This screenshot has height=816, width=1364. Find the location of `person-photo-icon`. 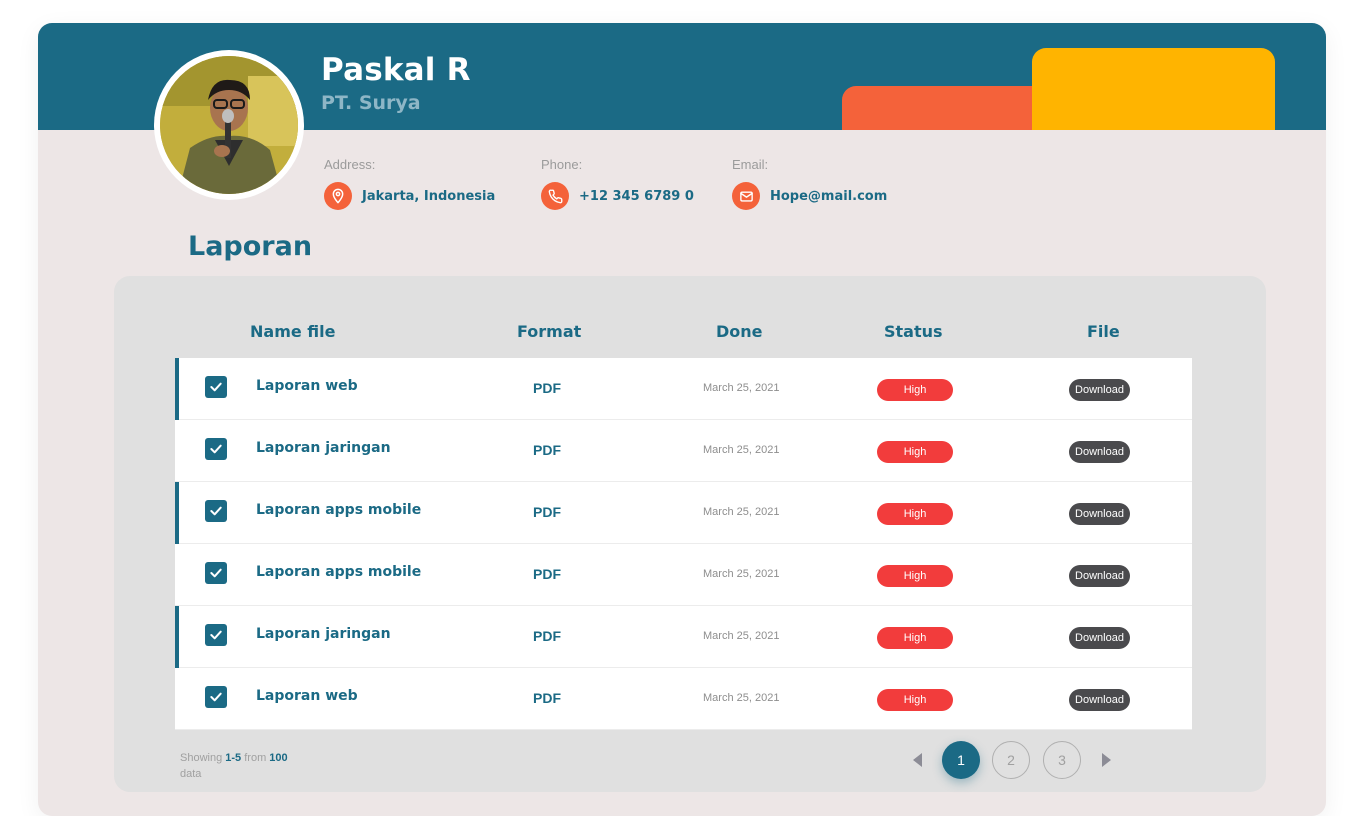

person-photo-icon is located at coordinates (229, 125).